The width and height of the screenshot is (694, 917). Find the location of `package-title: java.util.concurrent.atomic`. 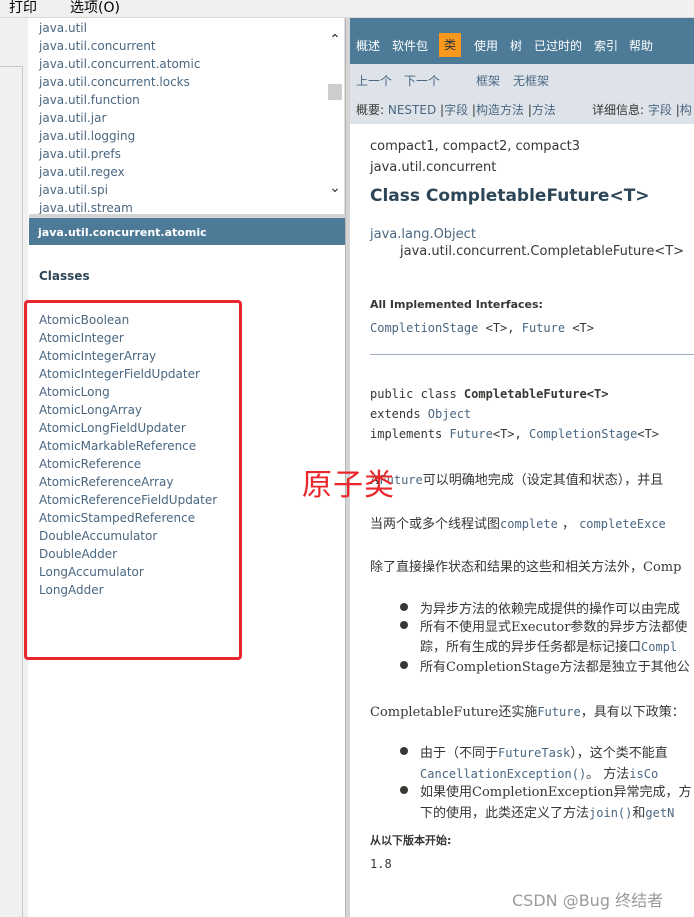

package-title: java.util.concurrent.atomic is located at coordinates (122, 232).